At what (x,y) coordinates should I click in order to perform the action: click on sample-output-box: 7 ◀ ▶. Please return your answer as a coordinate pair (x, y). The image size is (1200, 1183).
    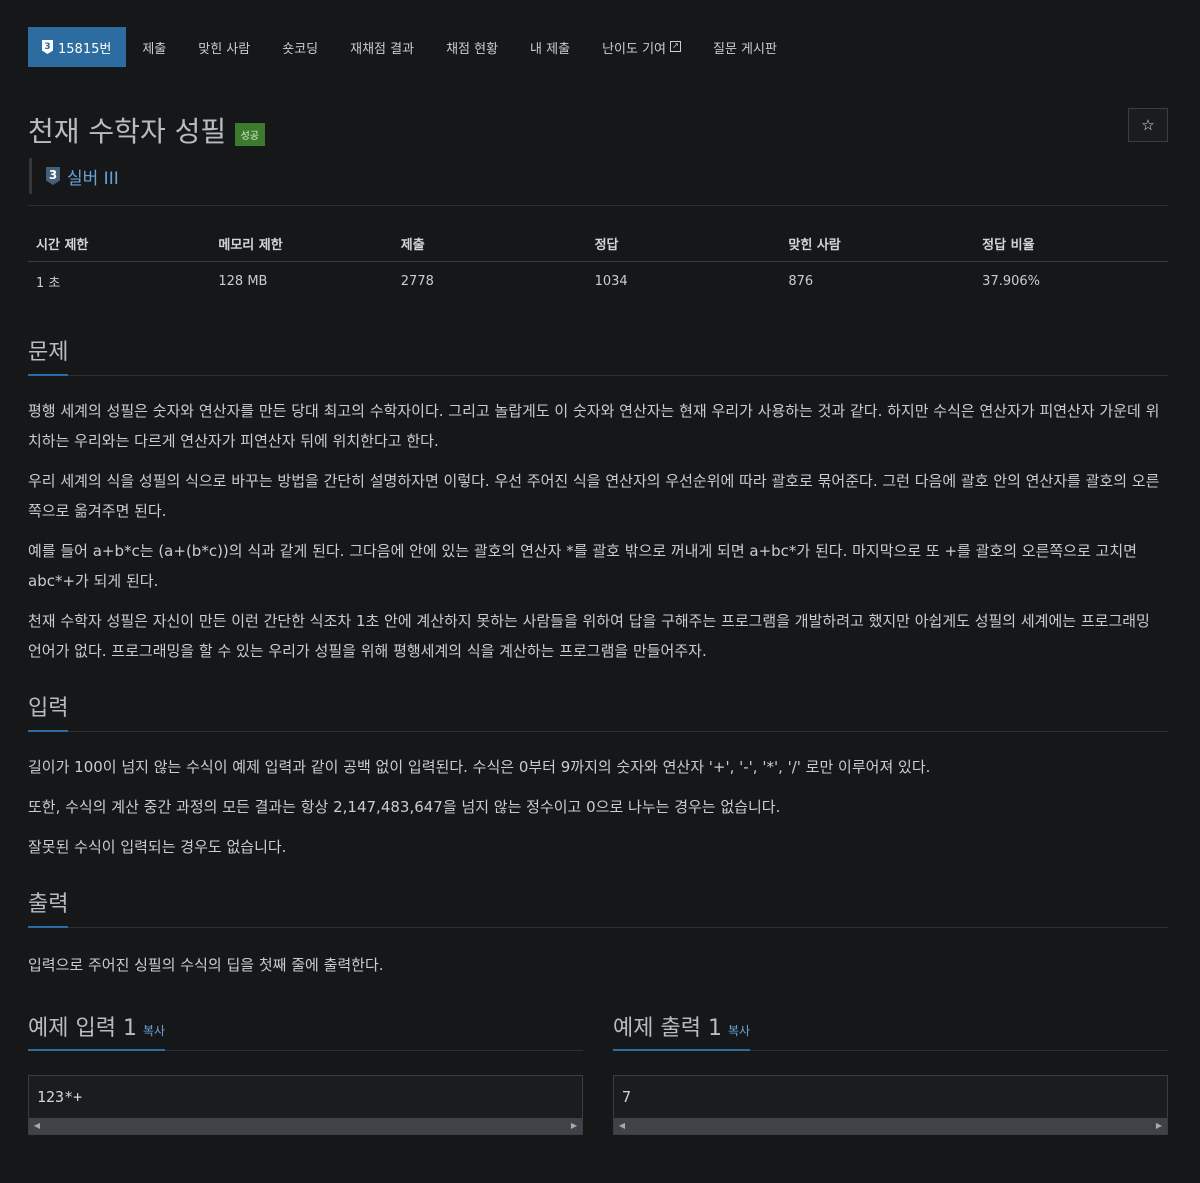
    Looking at the image, I should click on (890, 1105).